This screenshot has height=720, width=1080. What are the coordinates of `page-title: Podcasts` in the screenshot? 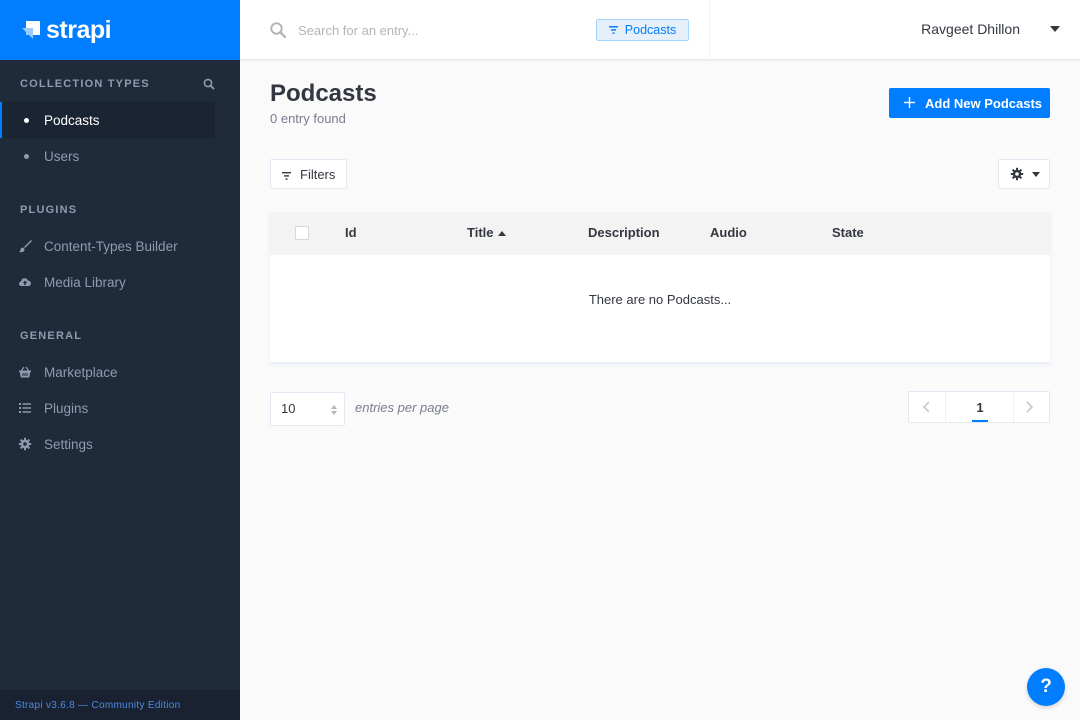 It's located at (323, 93).